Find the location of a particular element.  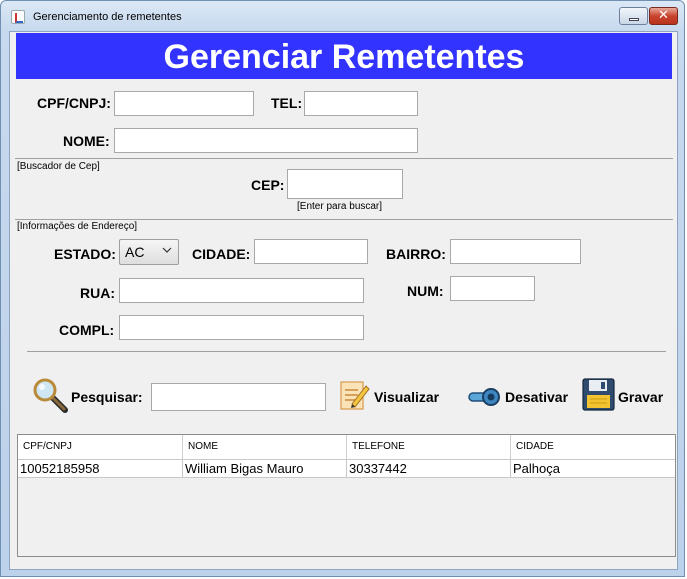

table-cell-cpf: 10052185958 is located at coordinates (100, 468).